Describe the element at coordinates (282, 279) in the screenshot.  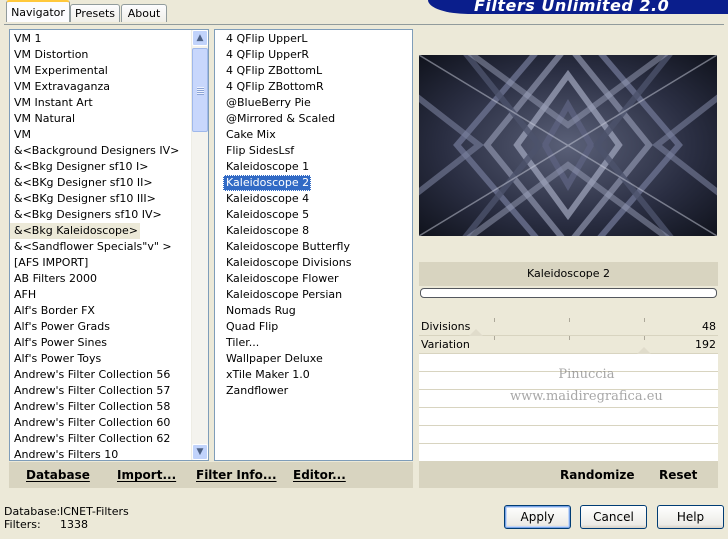
I see `list-item: Kaleidoscope Flower` at that location.